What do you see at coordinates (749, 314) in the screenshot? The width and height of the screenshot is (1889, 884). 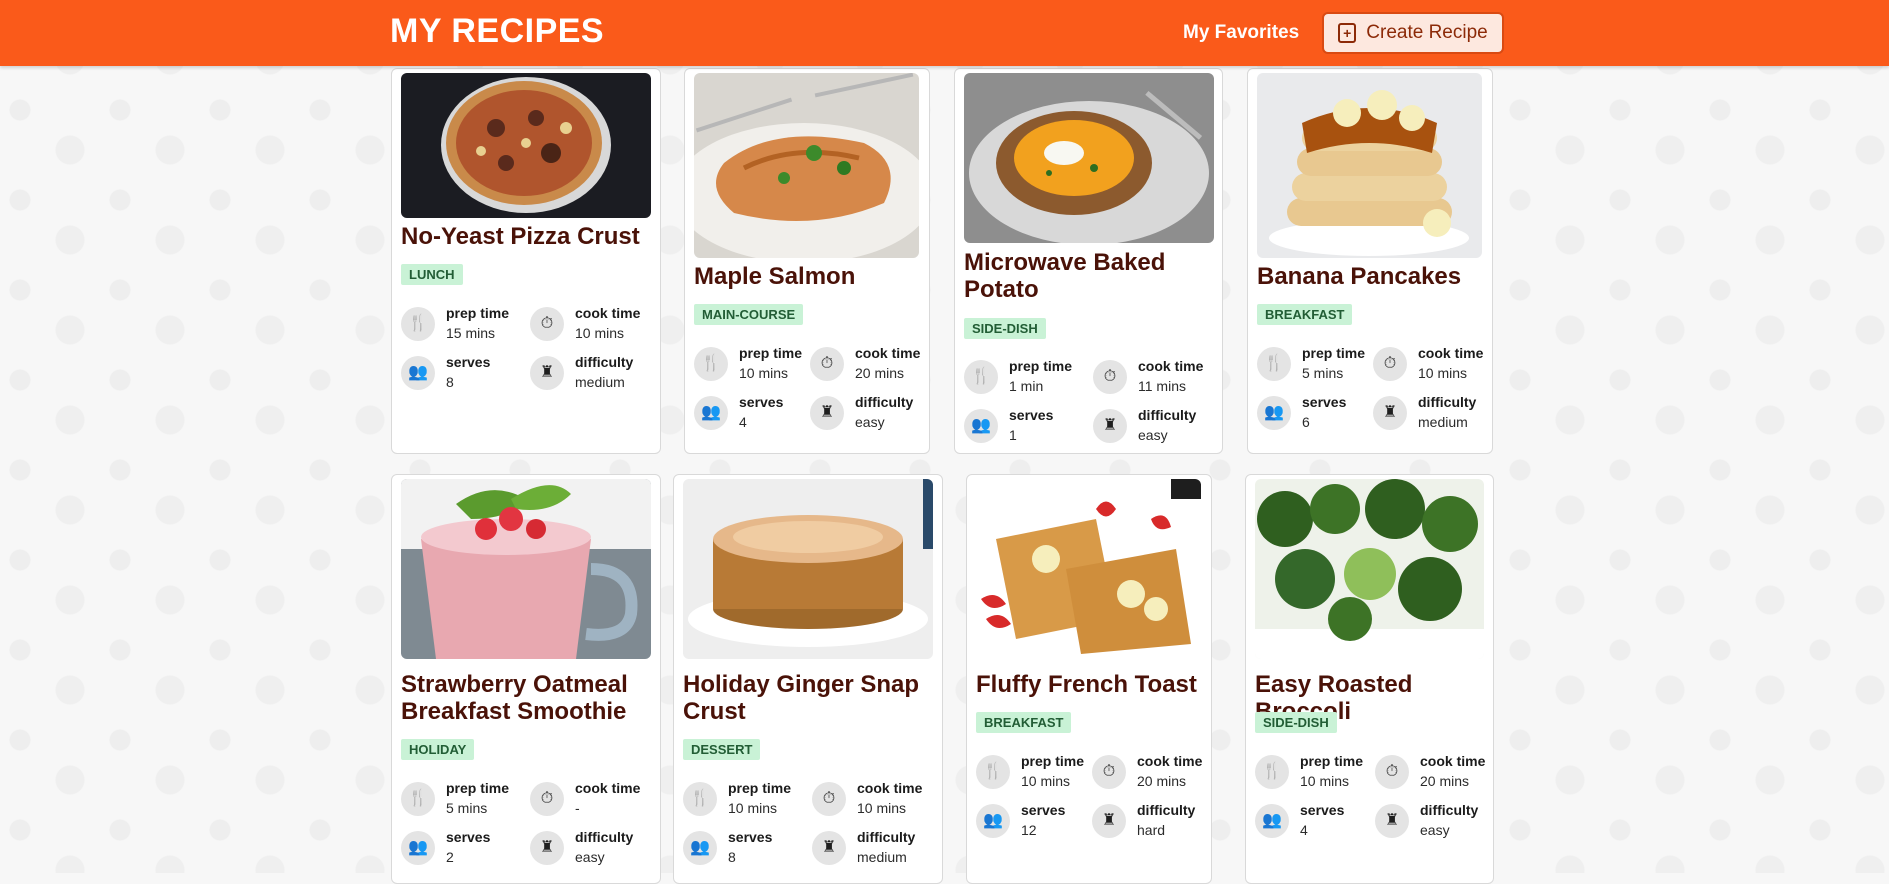 I see `category-badge: MAIN-COURSE` at bounding box center [749, 314].